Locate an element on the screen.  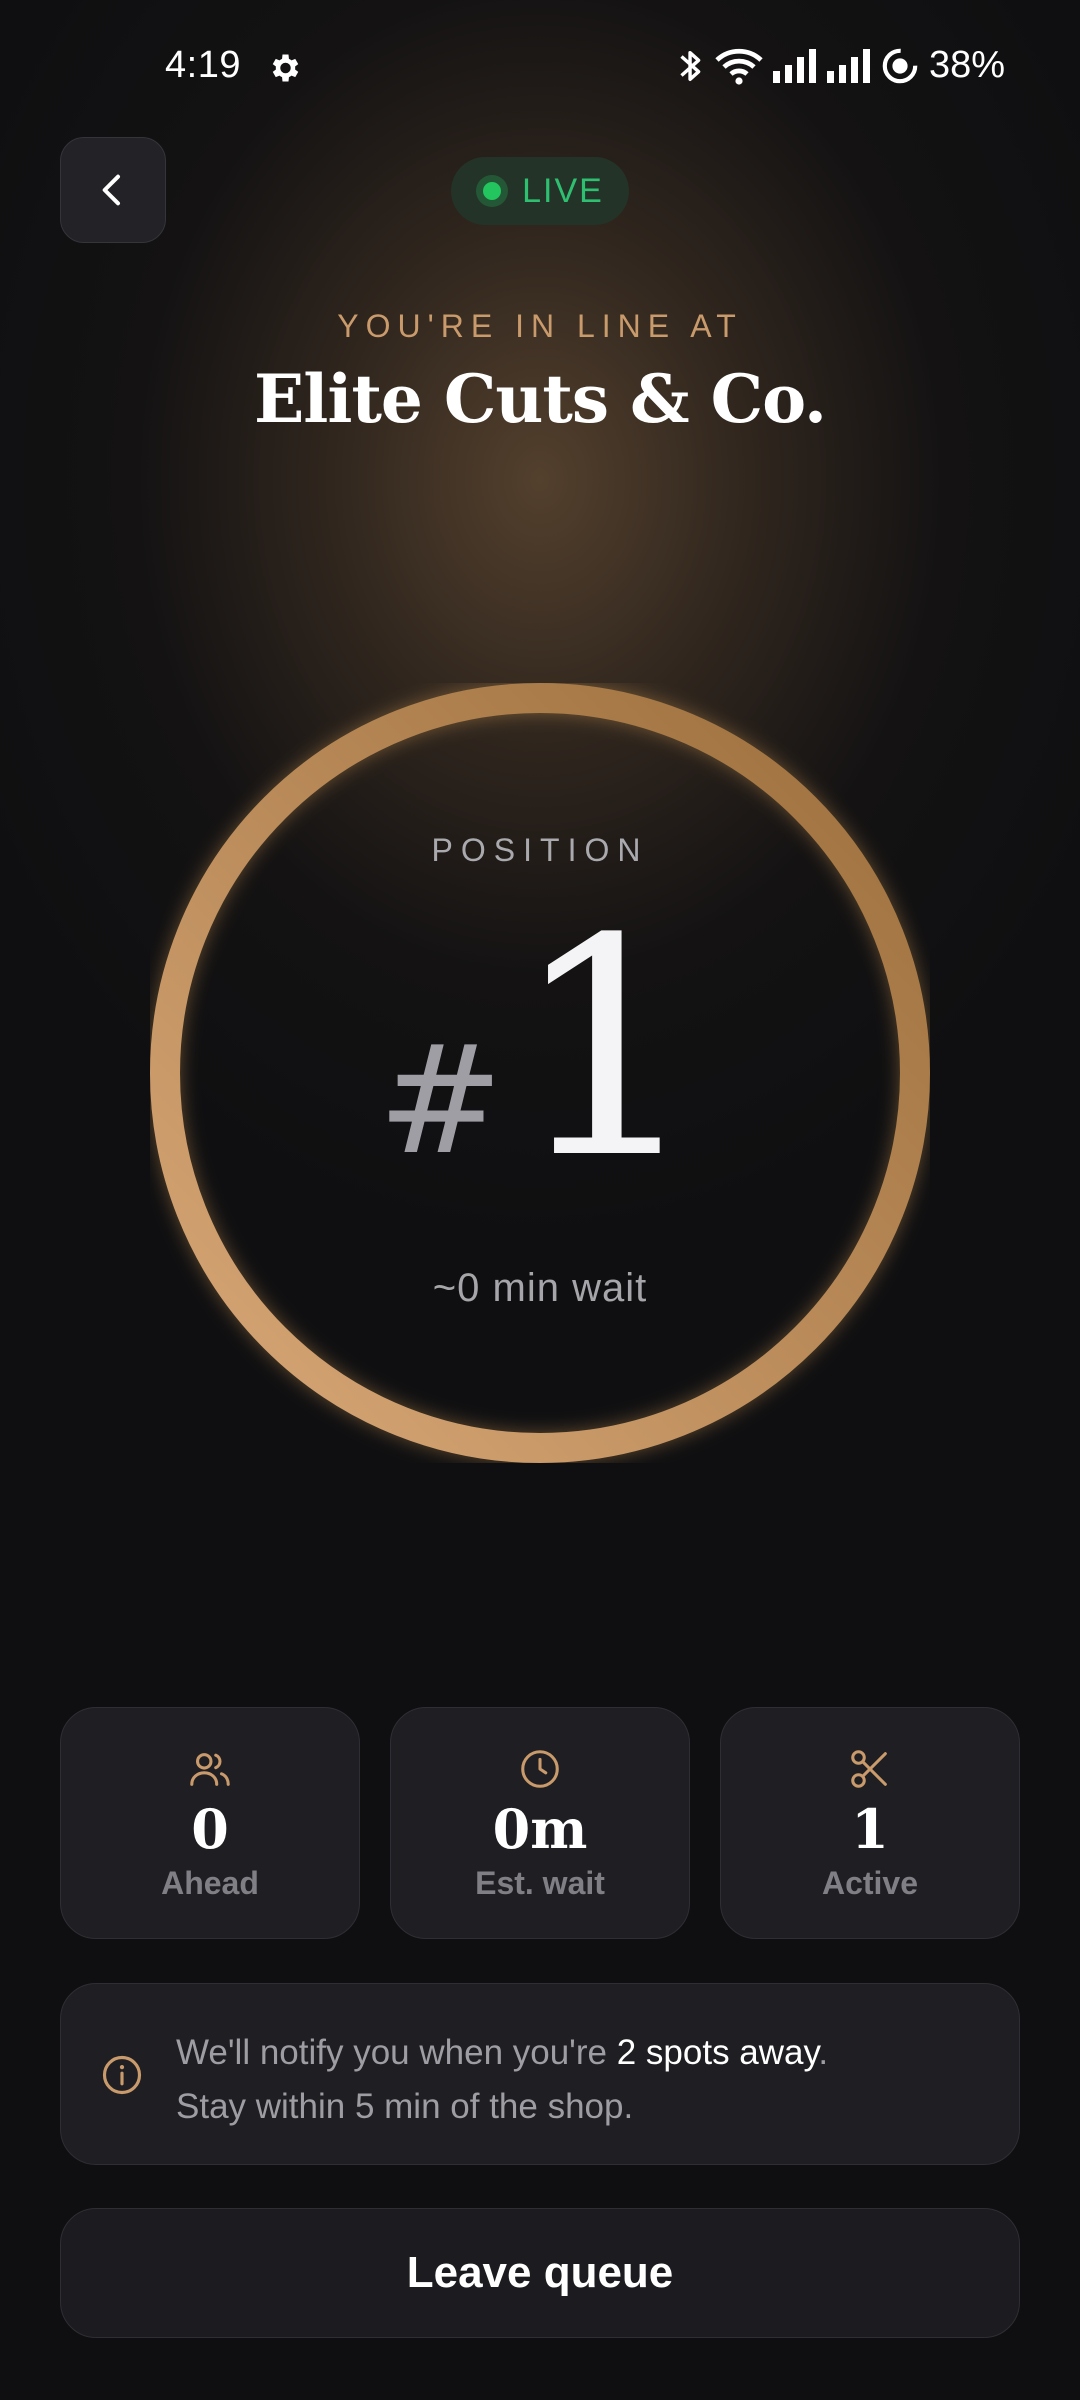
stat-card-active: 1 Active is located at coordinates (870, 1823).